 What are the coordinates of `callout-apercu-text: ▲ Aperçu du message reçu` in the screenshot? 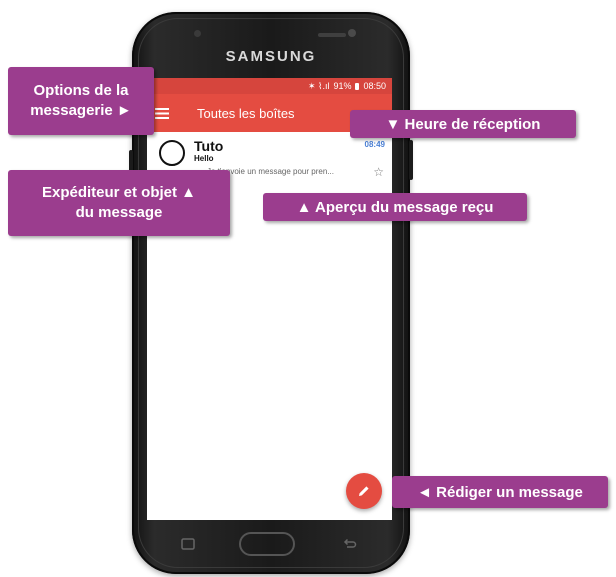 It's located at (395, 207).